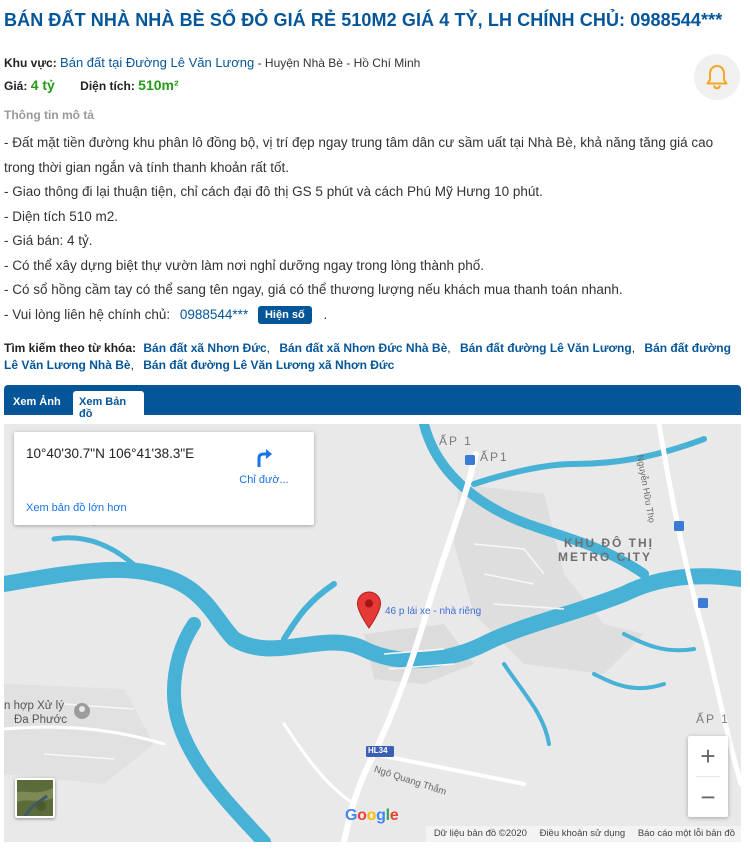 The image size is (750, 855). I want to click on location-pin-icon, so click(369, 610).